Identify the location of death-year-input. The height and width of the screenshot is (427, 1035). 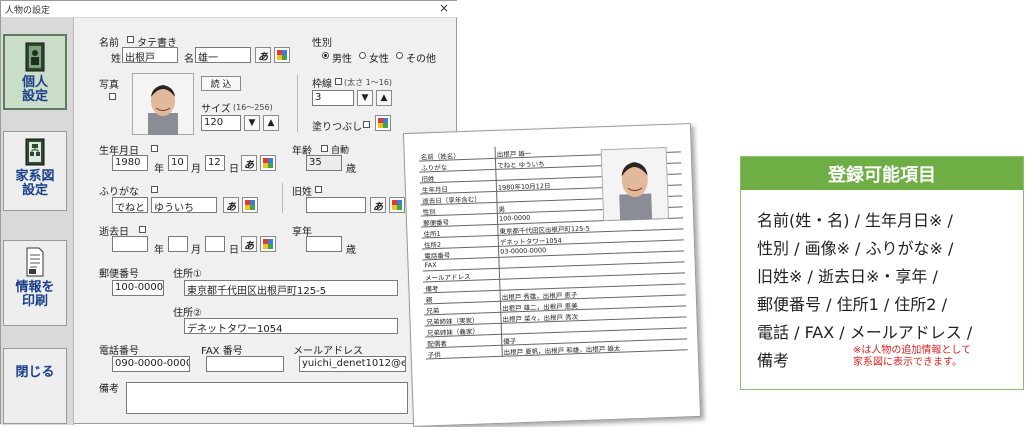
(130, 244).